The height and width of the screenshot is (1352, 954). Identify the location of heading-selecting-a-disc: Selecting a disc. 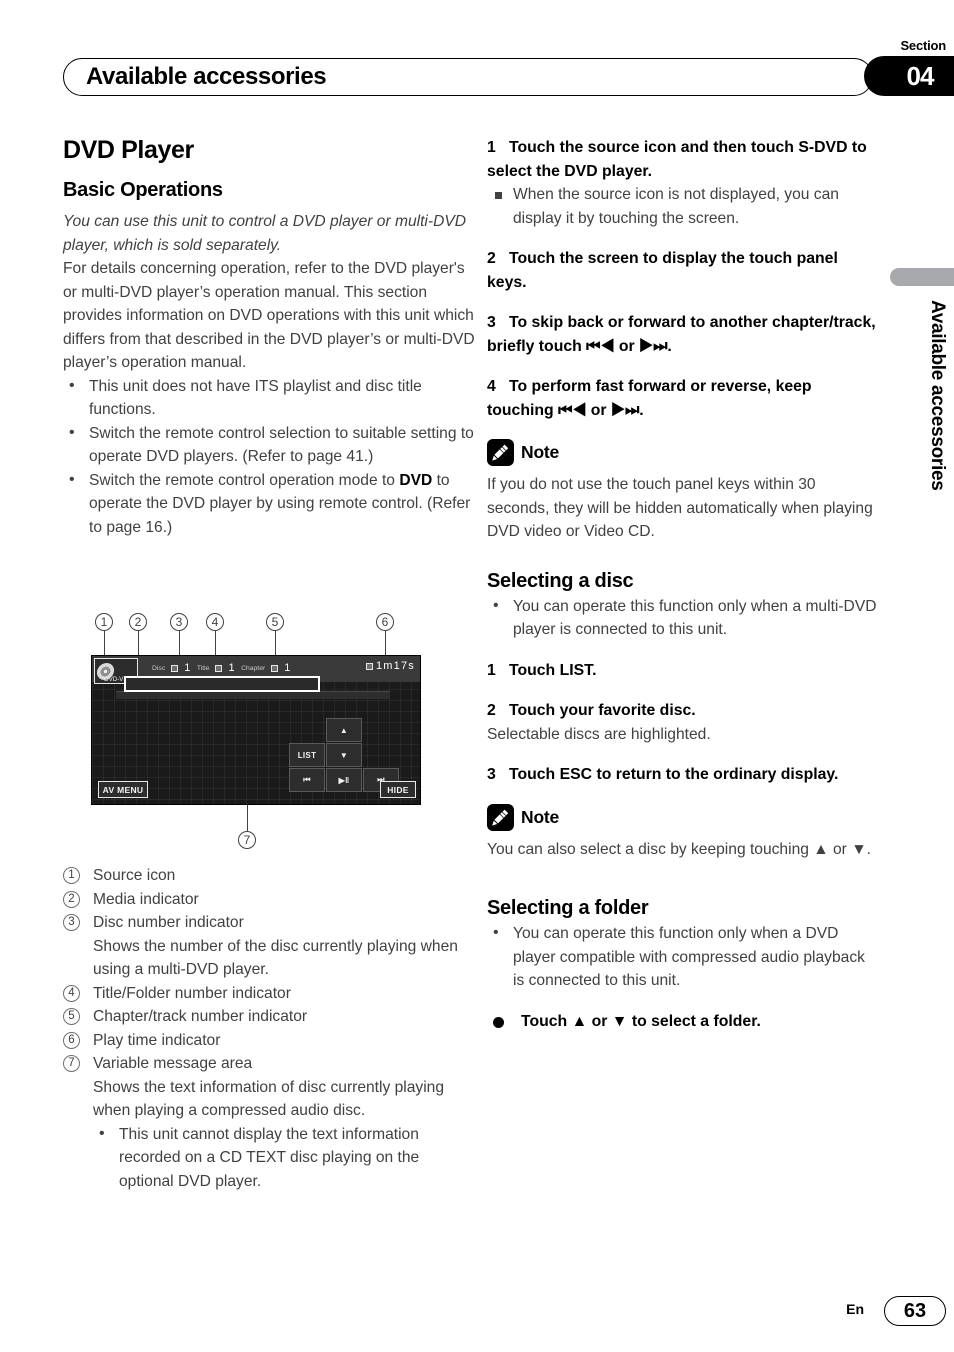
(560, 580).